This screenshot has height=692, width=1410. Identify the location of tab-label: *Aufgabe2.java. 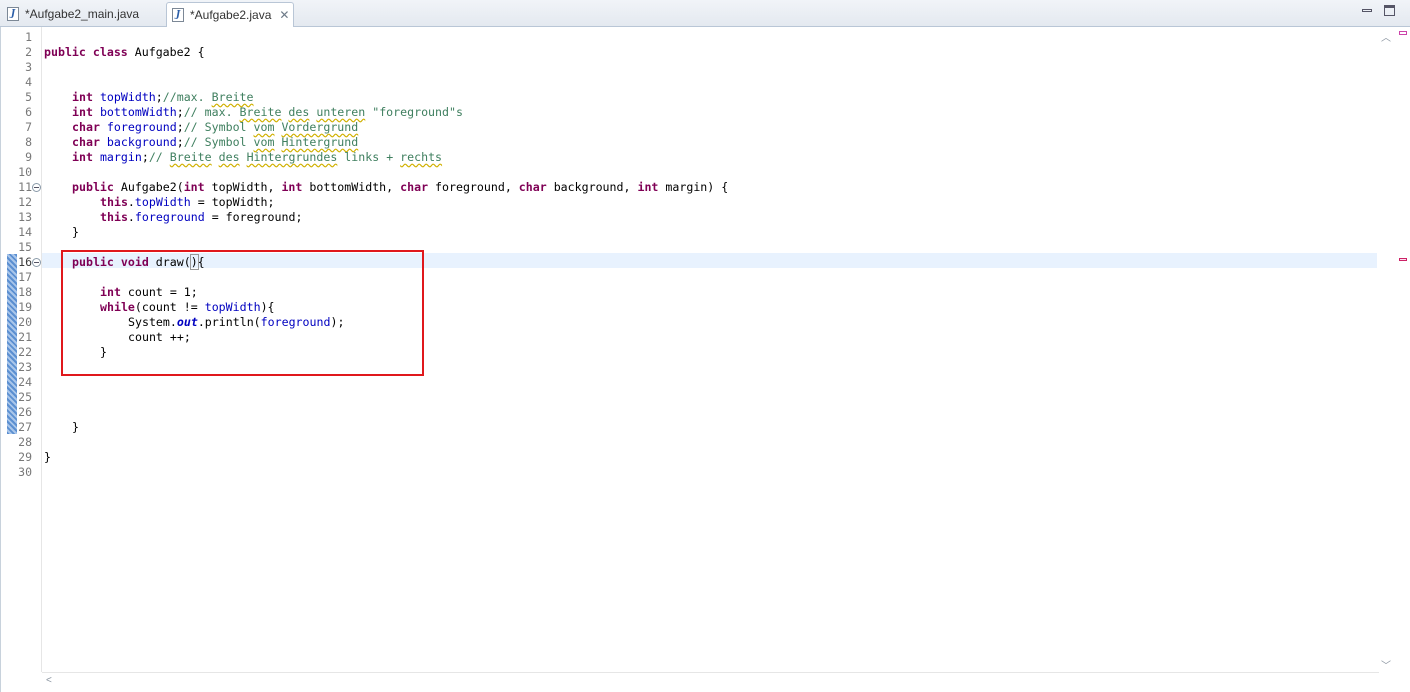
(231, 15).